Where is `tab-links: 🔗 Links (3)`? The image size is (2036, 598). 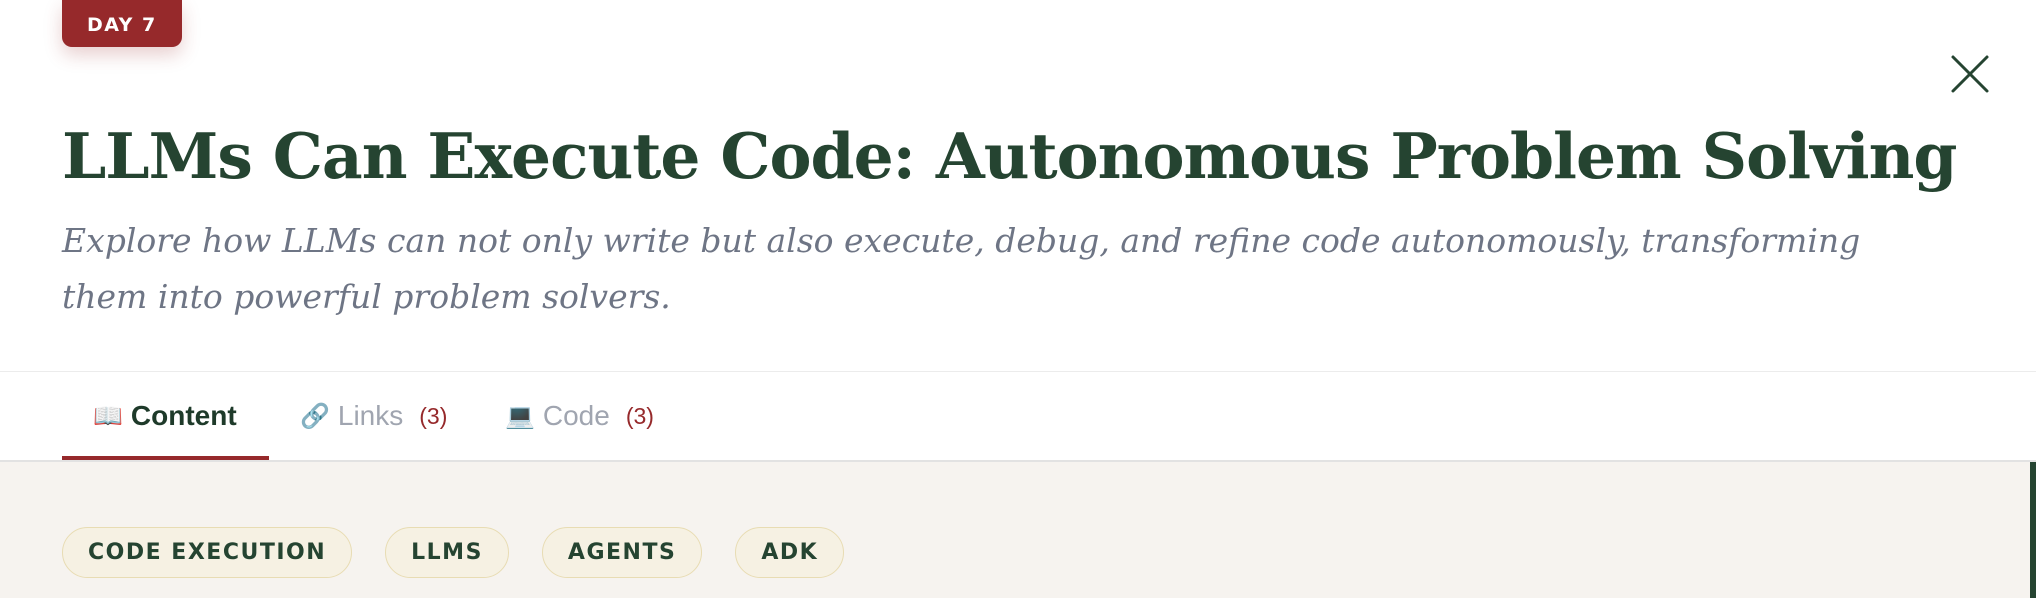 tab-links: 🔗 Links (3) is located at coordinates (378, 416).